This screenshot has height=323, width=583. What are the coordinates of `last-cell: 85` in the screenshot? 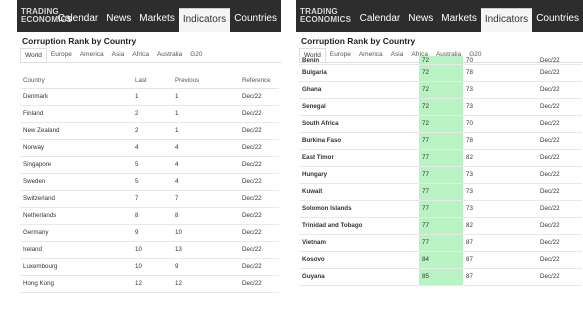 It's located at (441, 277).